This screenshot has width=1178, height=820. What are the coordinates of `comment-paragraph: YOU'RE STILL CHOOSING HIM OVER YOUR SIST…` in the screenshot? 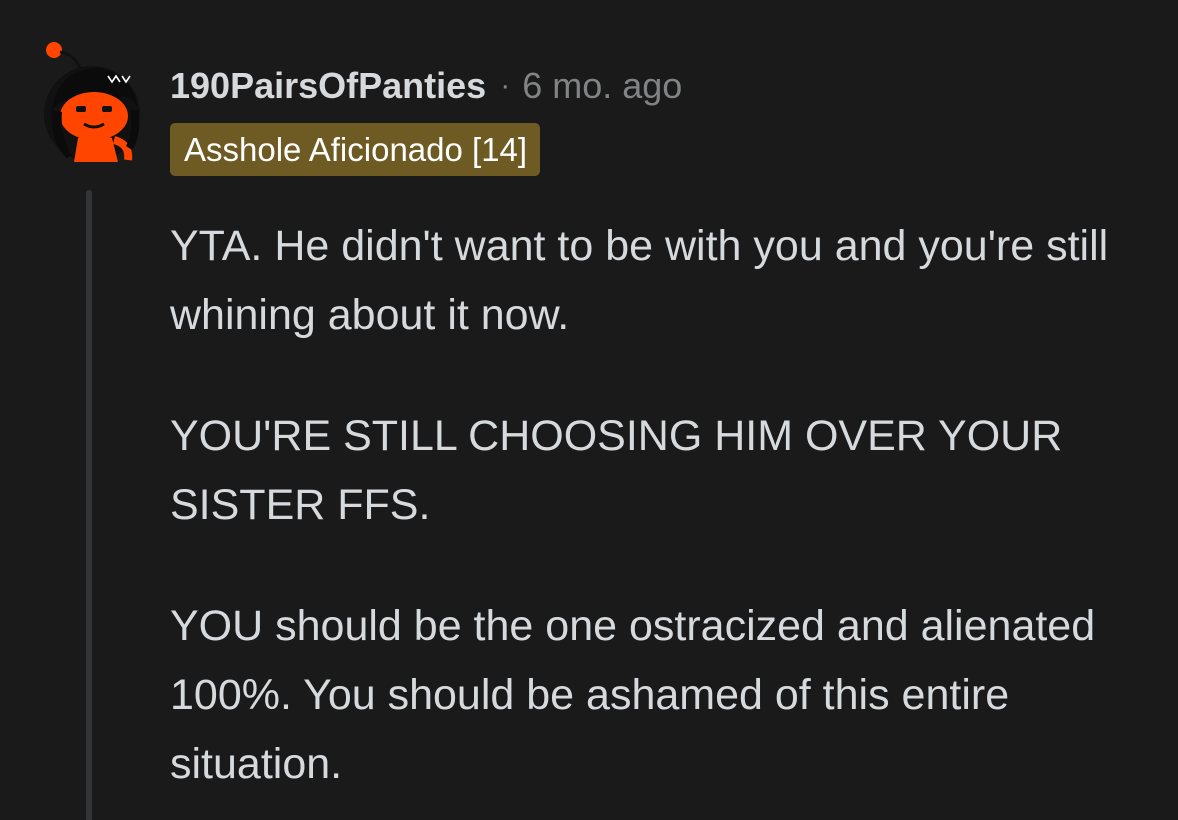 It's located at (616, 470).